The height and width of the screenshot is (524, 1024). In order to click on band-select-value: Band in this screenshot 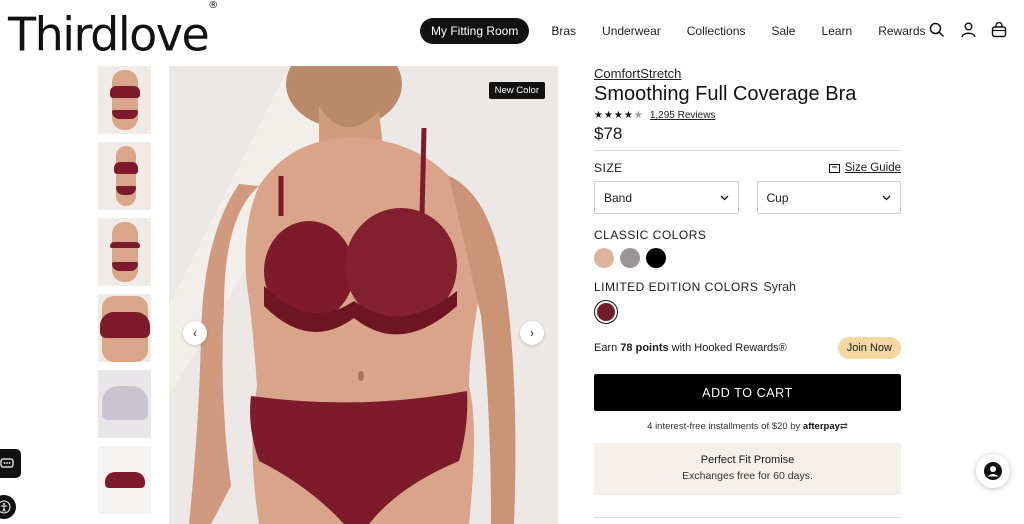, I will do `click(618, 197)`.